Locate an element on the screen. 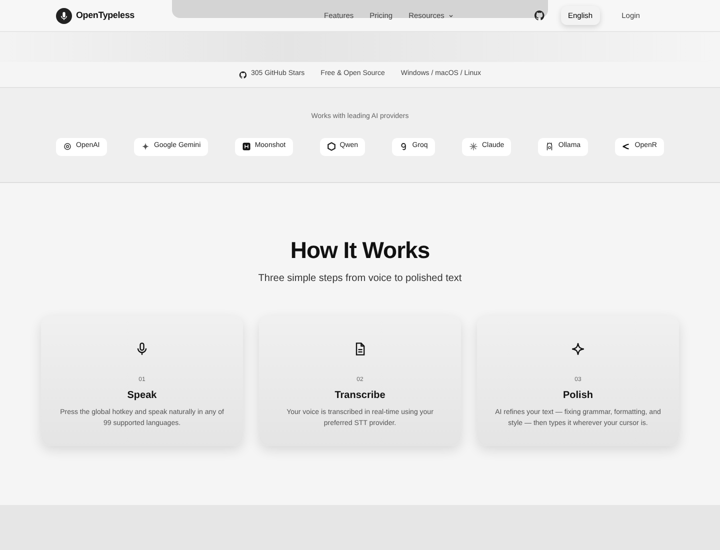 The width and height of the screenshot is (720, 550). step-title: Polish is located at coordinates (577, 395).